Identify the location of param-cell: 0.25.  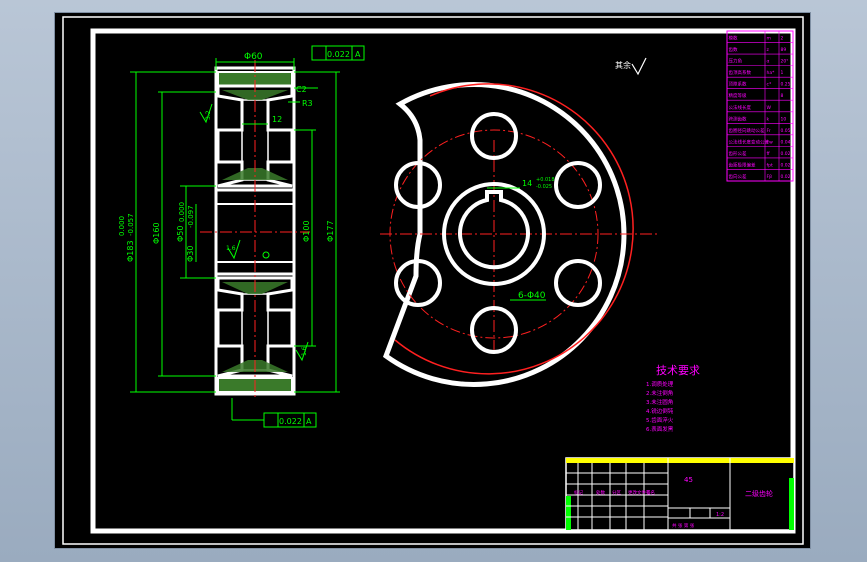
(786, 85).